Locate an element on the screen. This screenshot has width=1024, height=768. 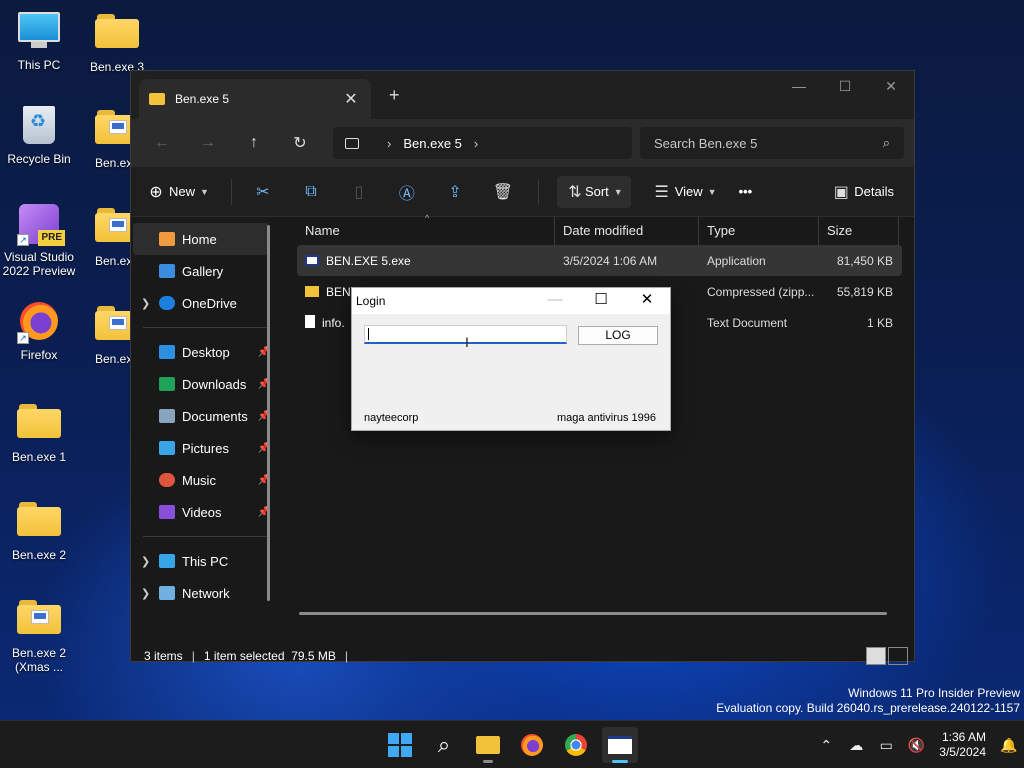
delete-button: 🗑 is located at coordinates (503, 192).